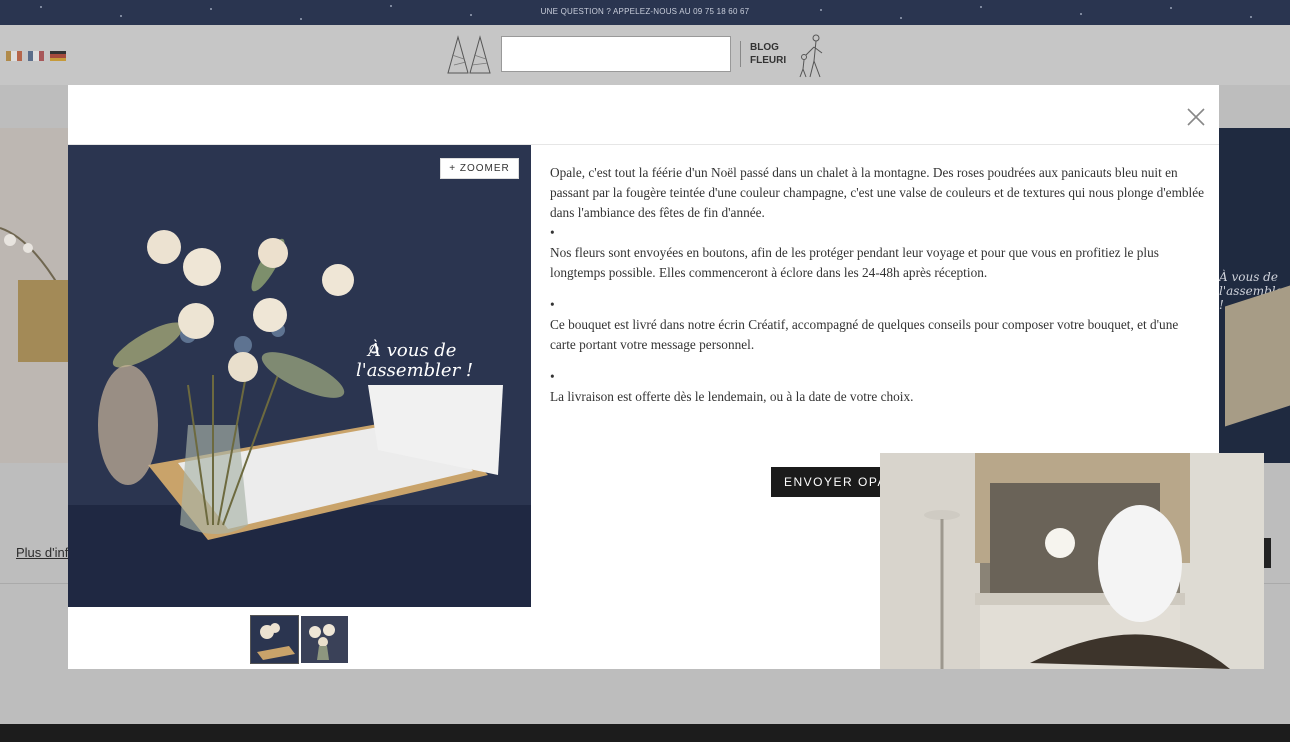  What do you see at coordinates (42, 552) in the screenshot?
I see `more-info-link: Plus d'inf` at bounding box center [42, 552].